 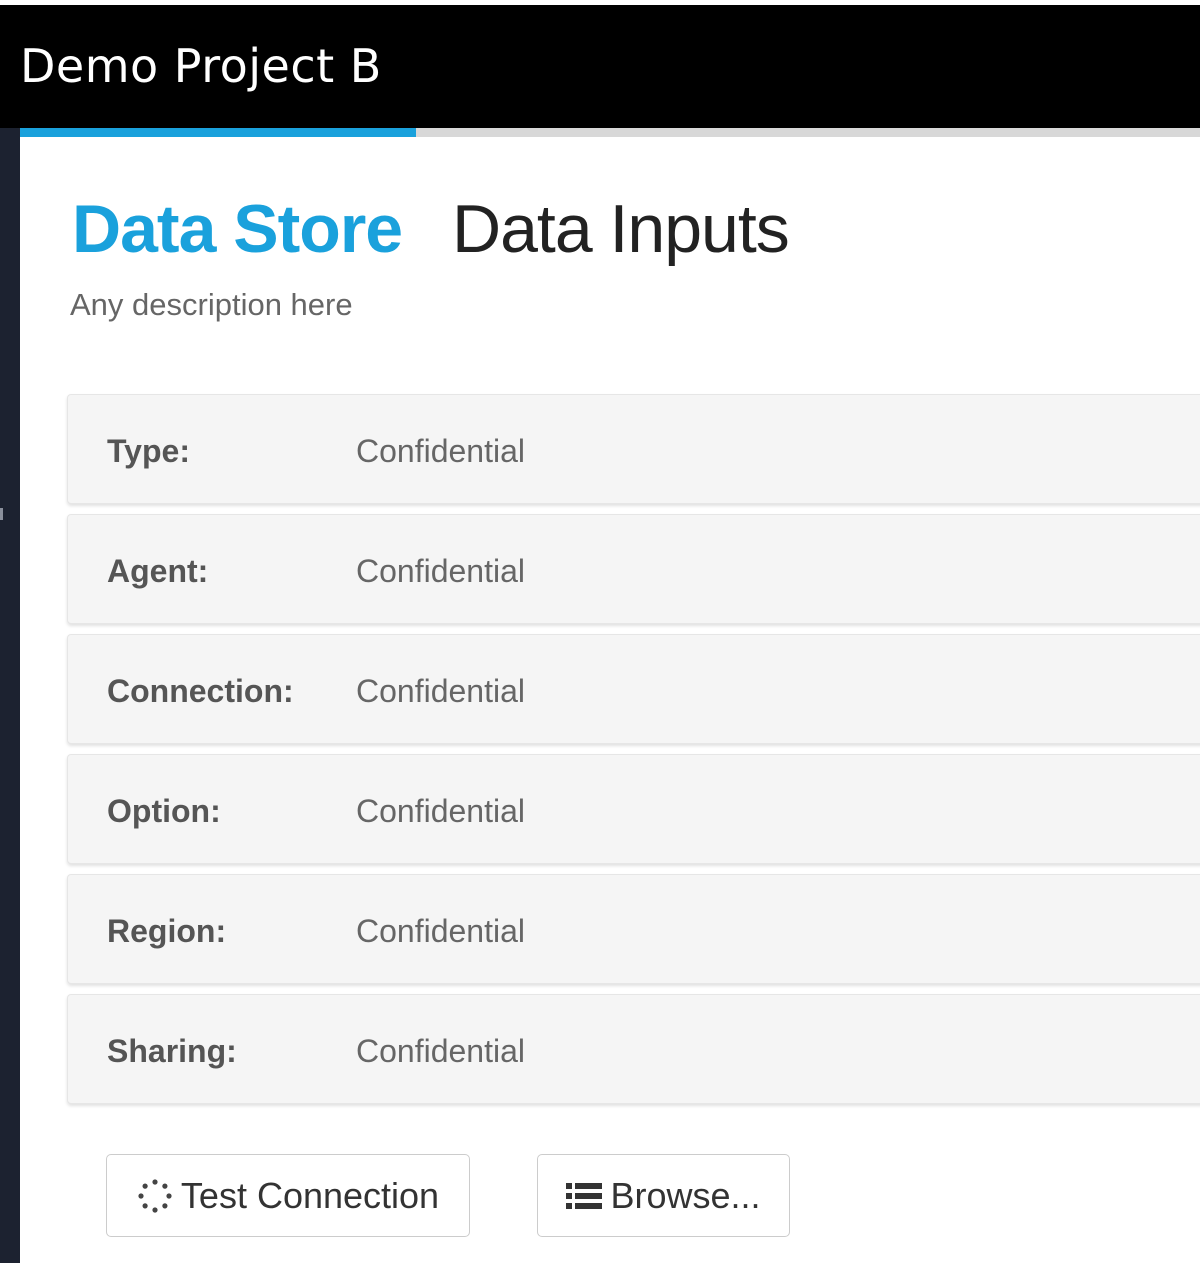 I want to click on title-bar: Demo Project B, so click(x=600, y=66).